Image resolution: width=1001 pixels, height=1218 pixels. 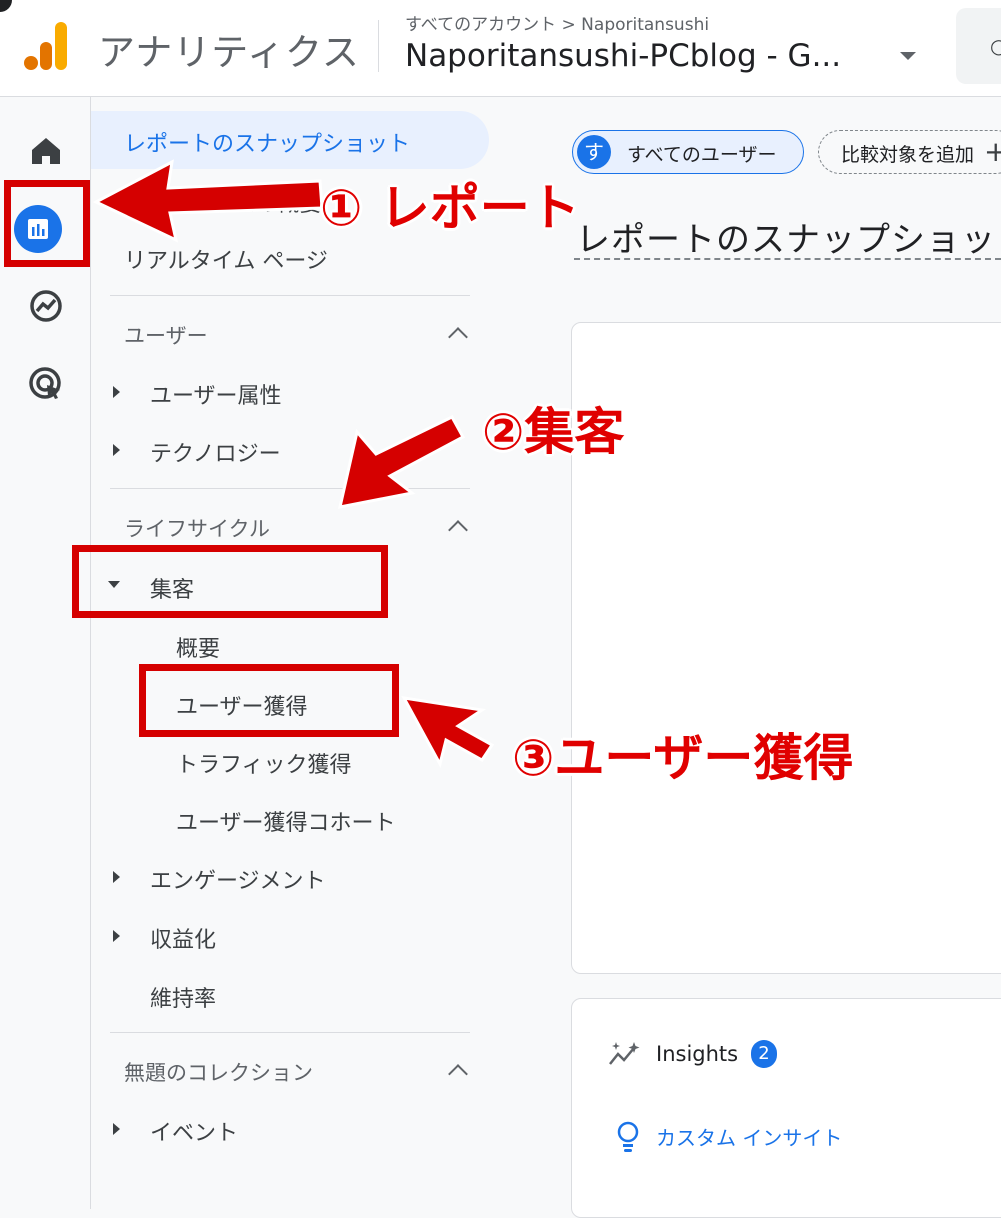 I want to click on all-users-chip: す すべてのユーザー, so click(x=688, y=152).